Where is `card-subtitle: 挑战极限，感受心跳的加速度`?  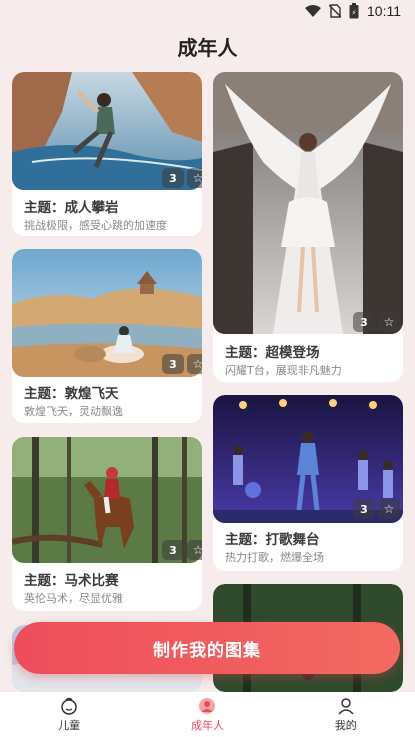
card-subtitle: 挑战极限，感受心跳的加速度 is located at coordinates (95, 225).